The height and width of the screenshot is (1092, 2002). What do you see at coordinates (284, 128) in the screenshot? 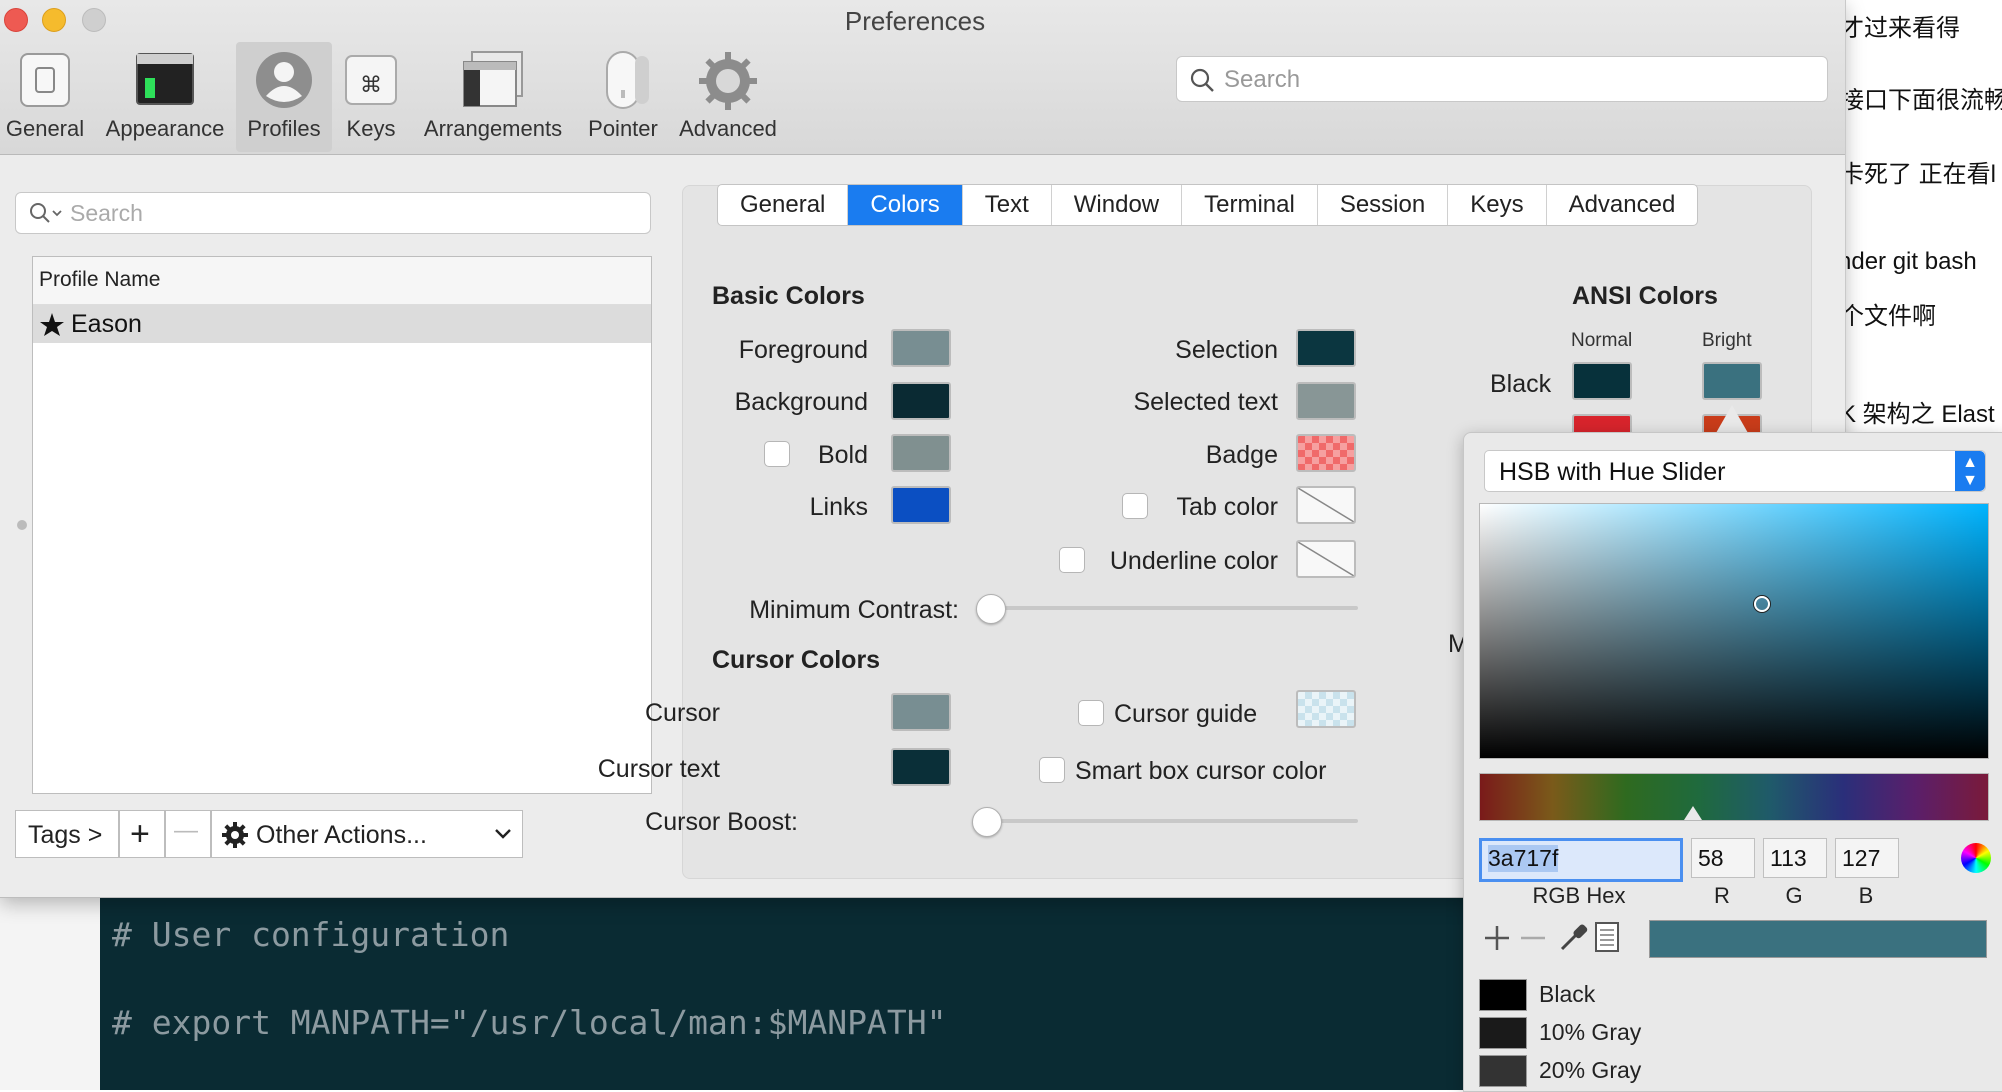
I see `toolbar-label: Profiles` at bounding box center [284, 128].